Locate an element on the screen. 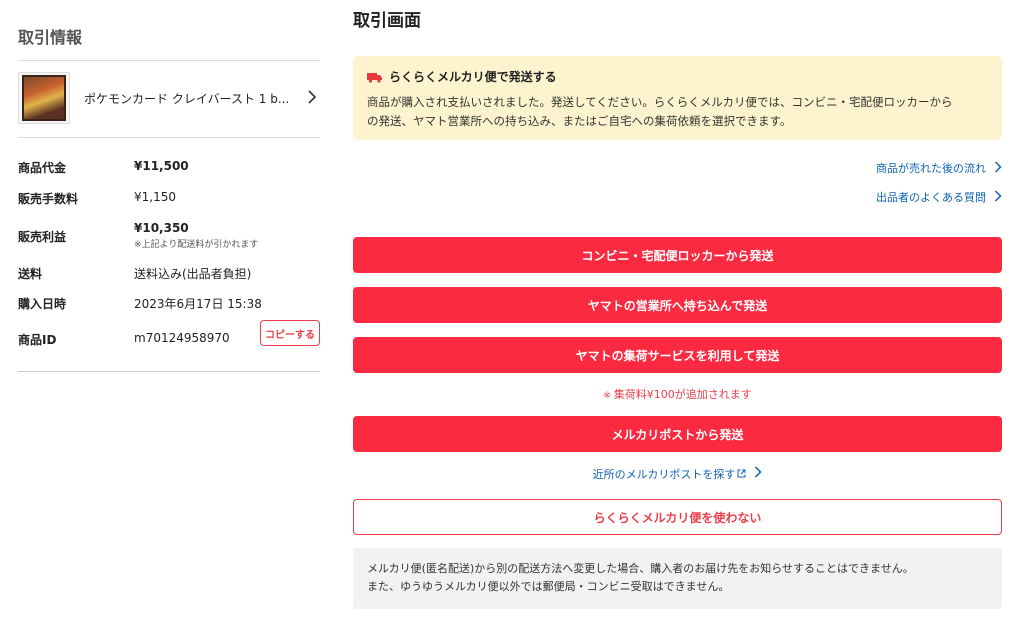  find-post-label: 近所のメルカリポストを探す is located at coordinates (664, 474).